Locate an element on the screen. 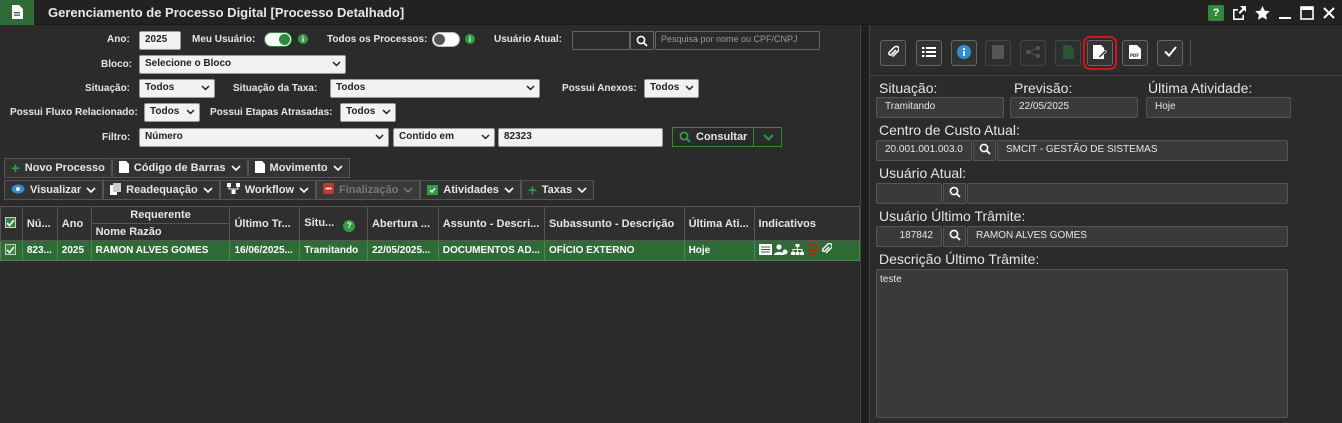 The height and width of the screenshot is (423, 1342). novo-processo-button: + Novo Processo is located at coordinates (58, 168).